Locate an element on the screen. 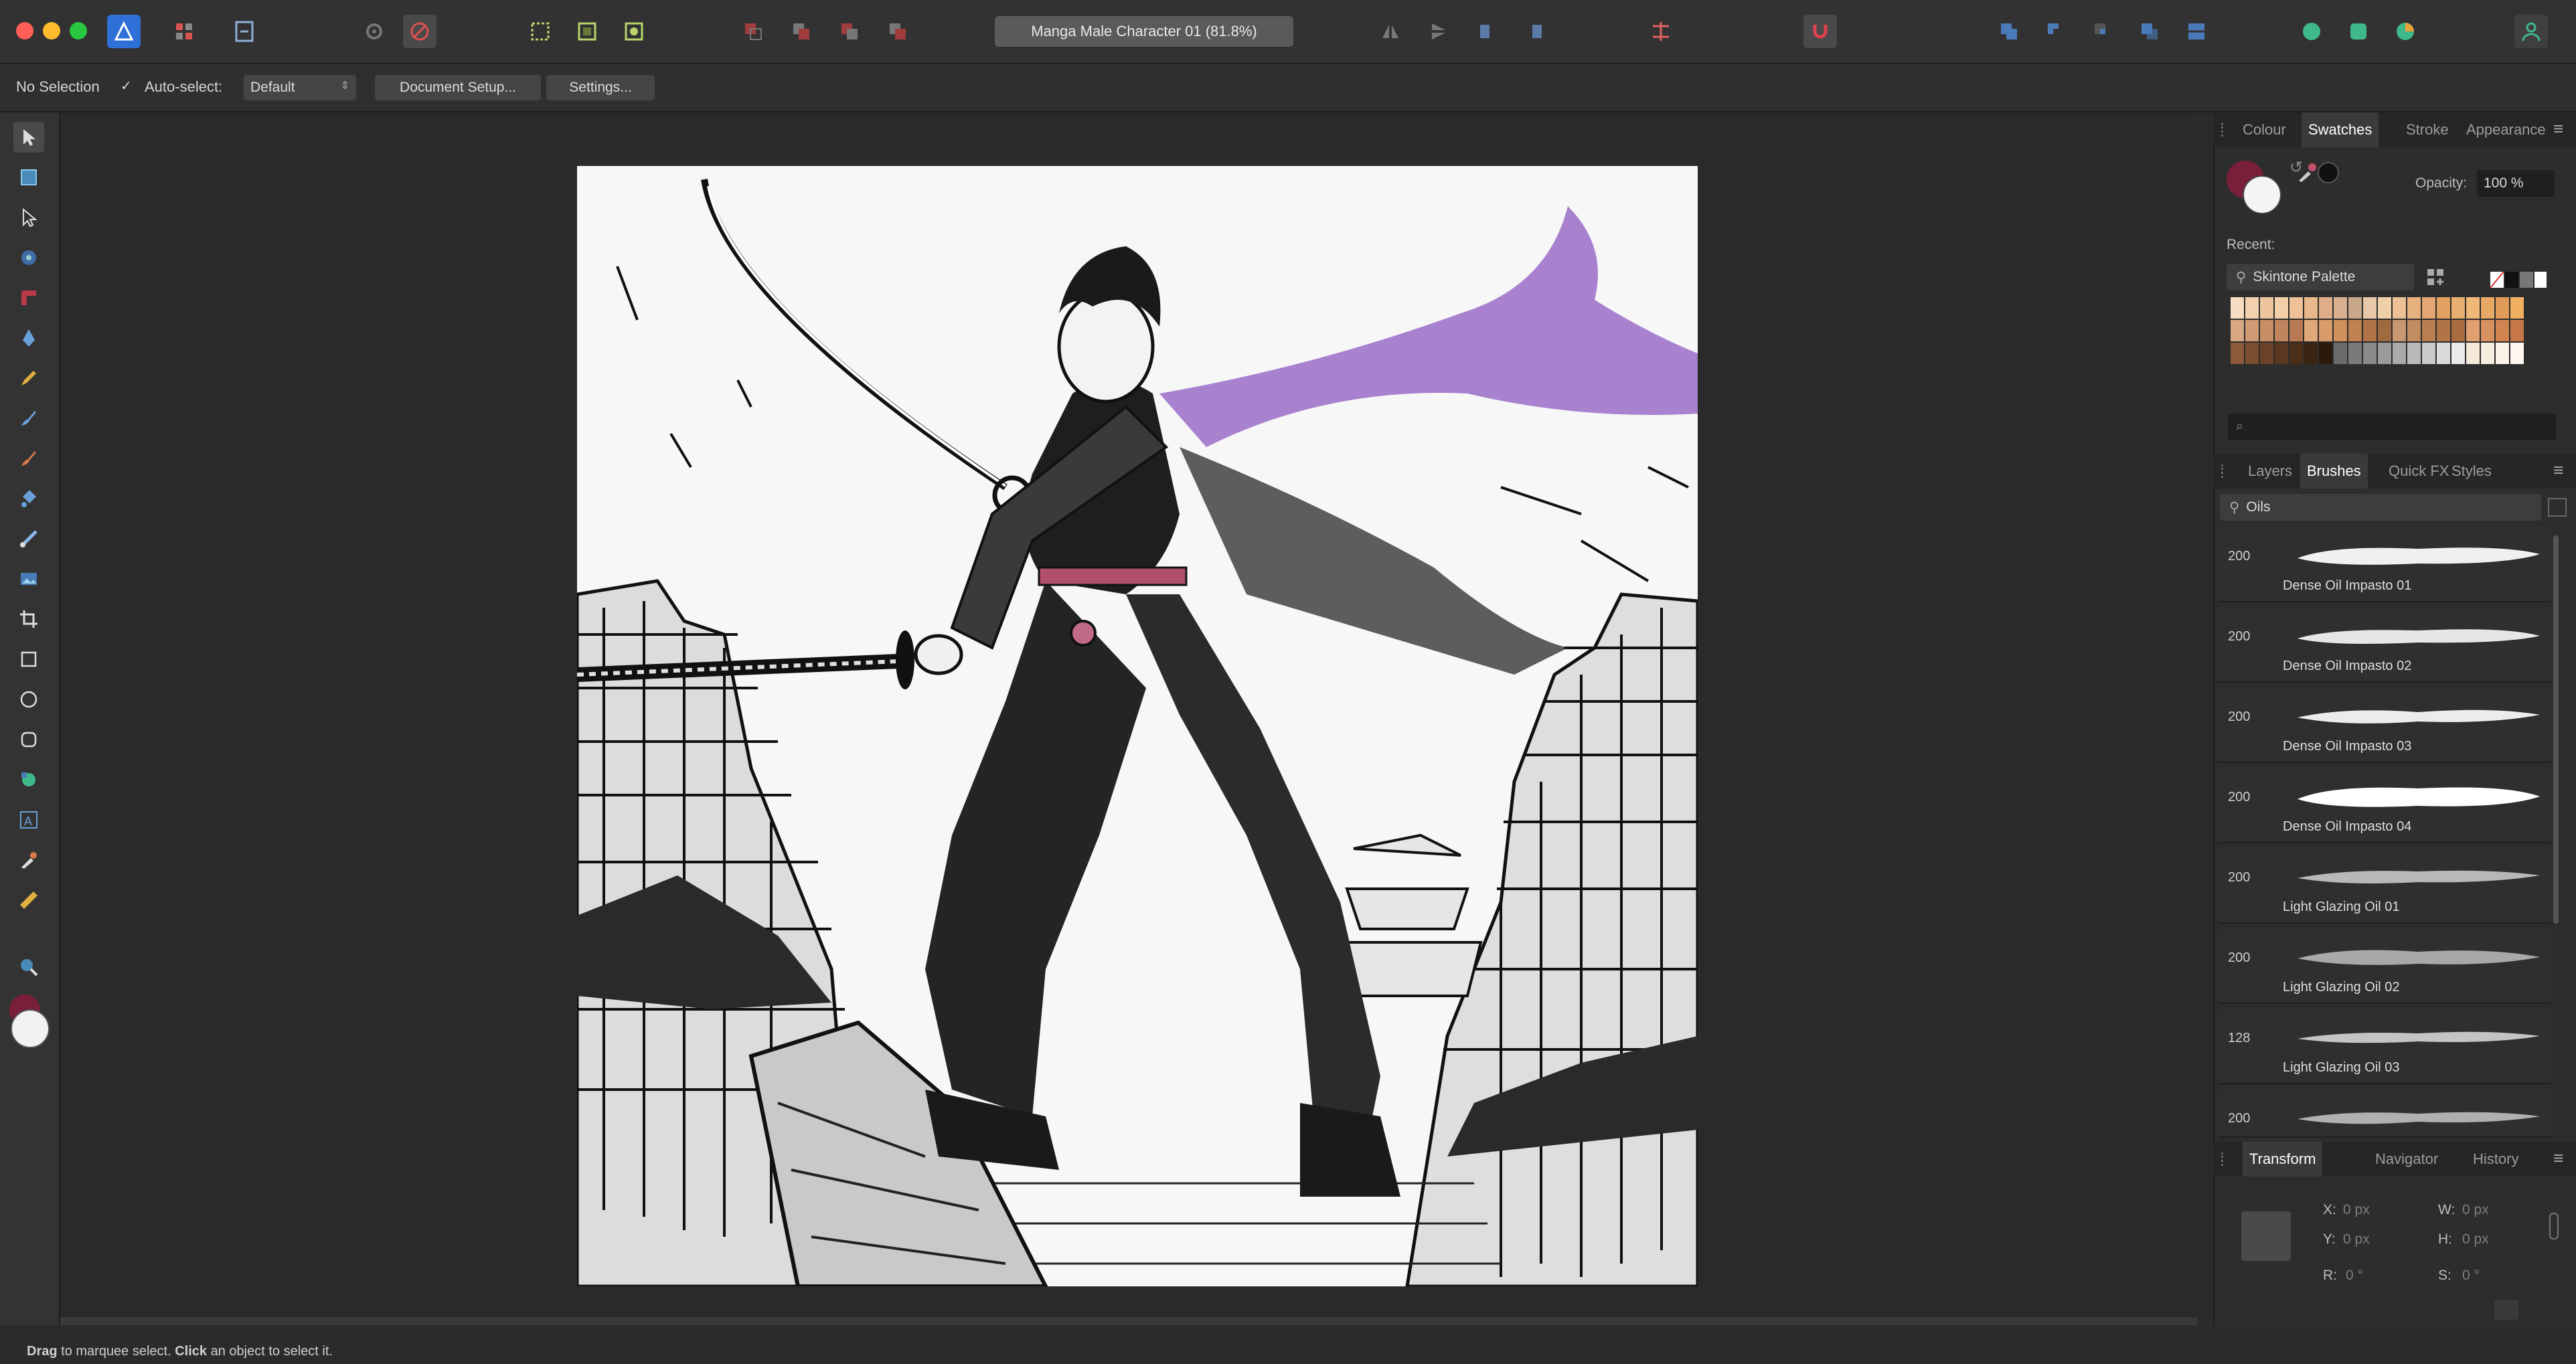  boolean-xor-icon is located at coordinates (2150, 31).